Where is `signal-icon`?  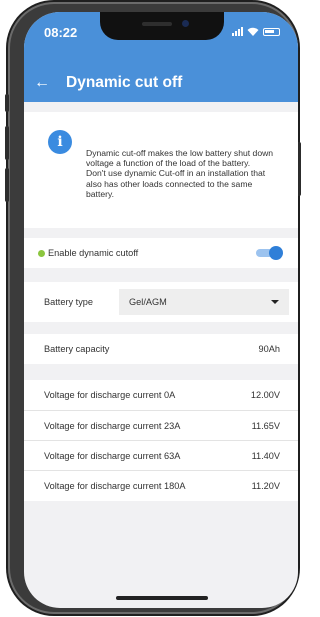 signal-icon is located at coordinates (237, 31).